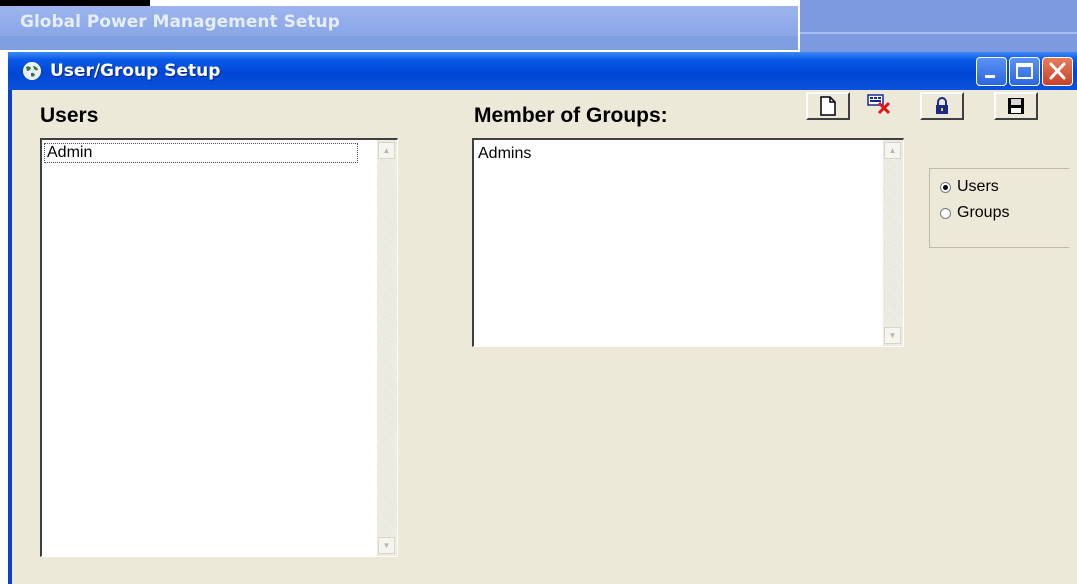 The width and height of the screenshot is (1077, 584). What do you see at coordinates (991, 71) in the screenshot?
I see `minimize-button` at bounding box center [991, 71].